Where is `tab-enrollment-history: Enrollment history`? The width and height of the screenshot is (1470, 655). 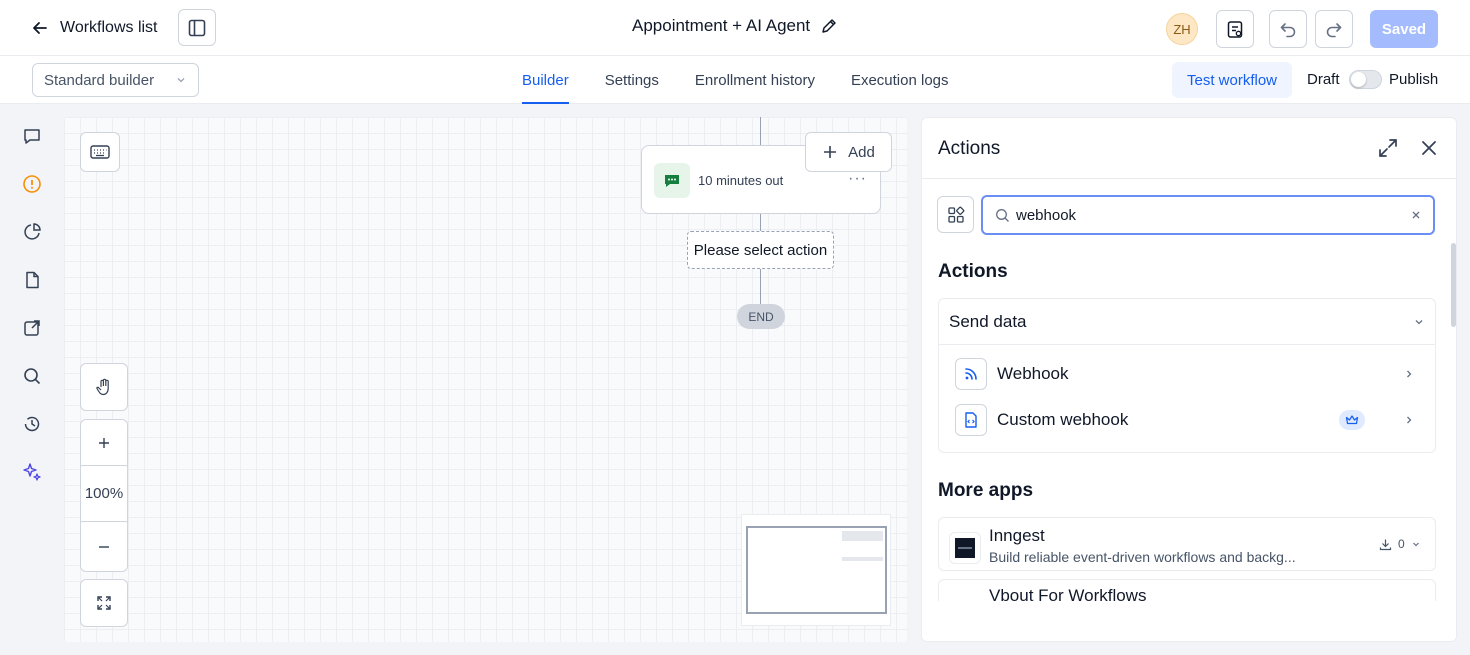
tab-enrollment-history: Enrollment history is located at coordinates (755, 80).